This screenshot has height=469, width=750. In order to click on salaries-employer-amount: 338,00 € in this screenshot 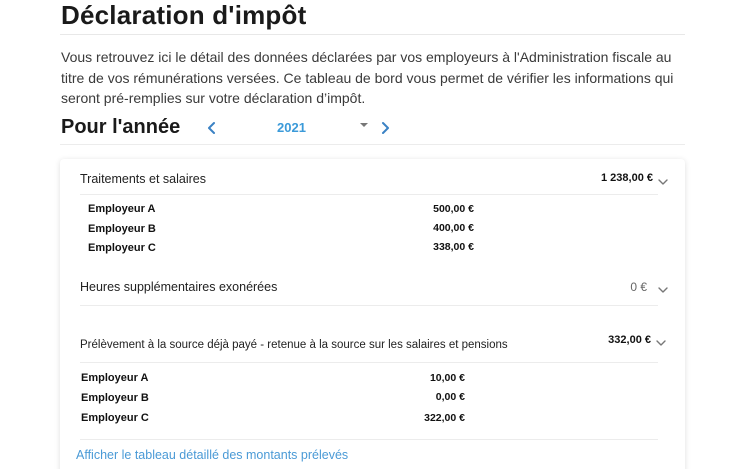, I will do `click(453, 247)`.